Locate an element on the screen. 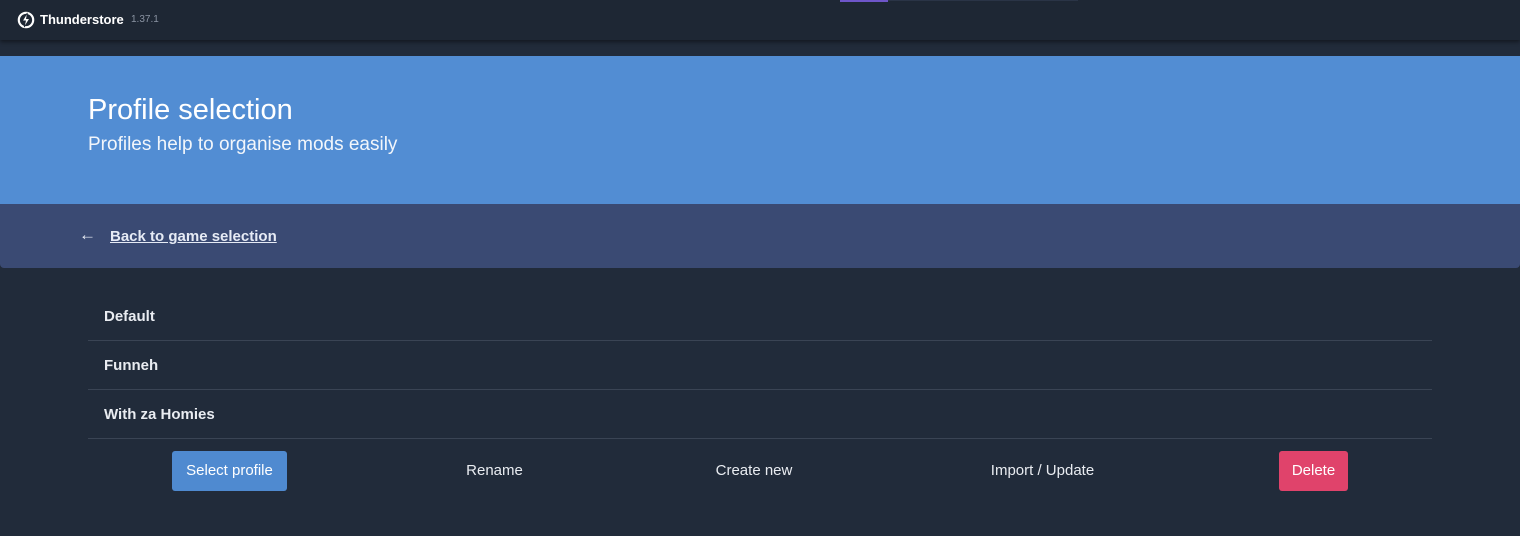 The image size is (1520, 536). rename-button: Rename is located at coordinates (494, 471).